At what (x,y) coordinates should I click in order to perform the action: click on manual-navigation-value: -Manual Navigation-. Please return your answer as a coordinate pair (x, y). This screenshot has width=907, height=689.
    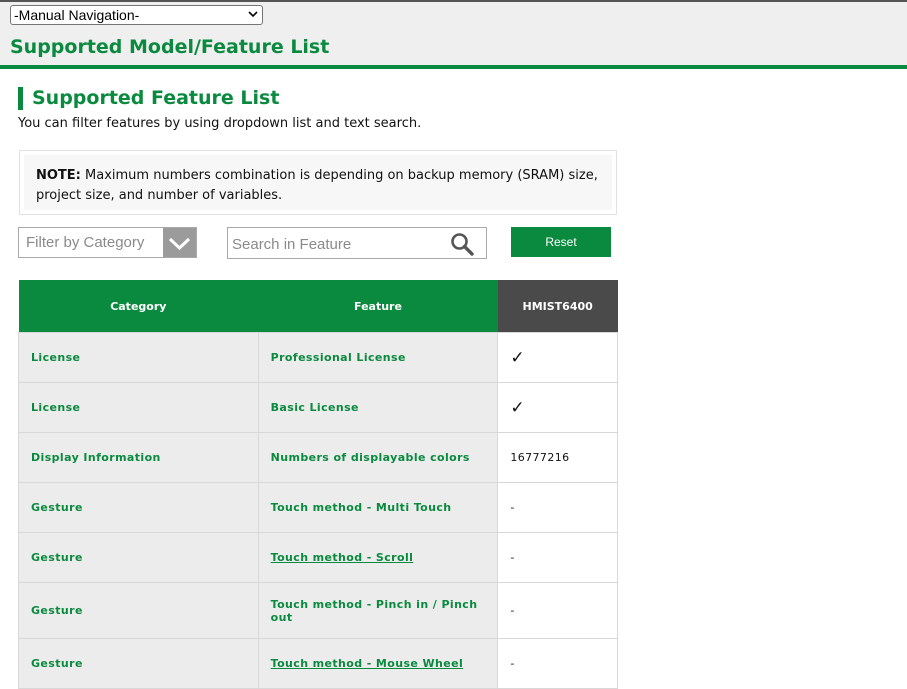
    Looking at the image, I should click on (77, 15).